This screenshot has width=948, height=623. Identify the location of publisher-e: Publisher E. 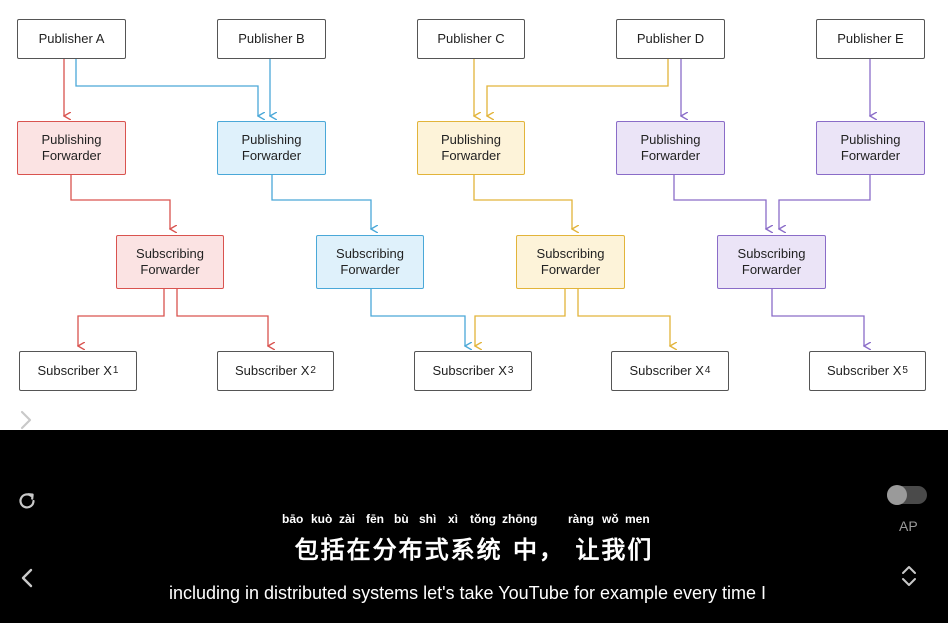
(870, 39).